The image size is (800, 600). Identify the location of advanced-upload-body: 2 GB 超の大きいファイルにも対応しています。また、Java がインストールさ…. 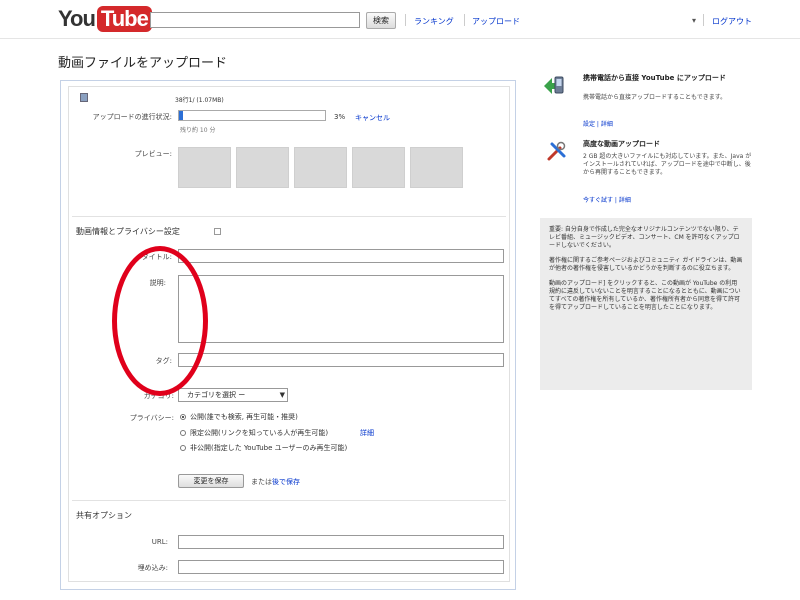
(667, 164).